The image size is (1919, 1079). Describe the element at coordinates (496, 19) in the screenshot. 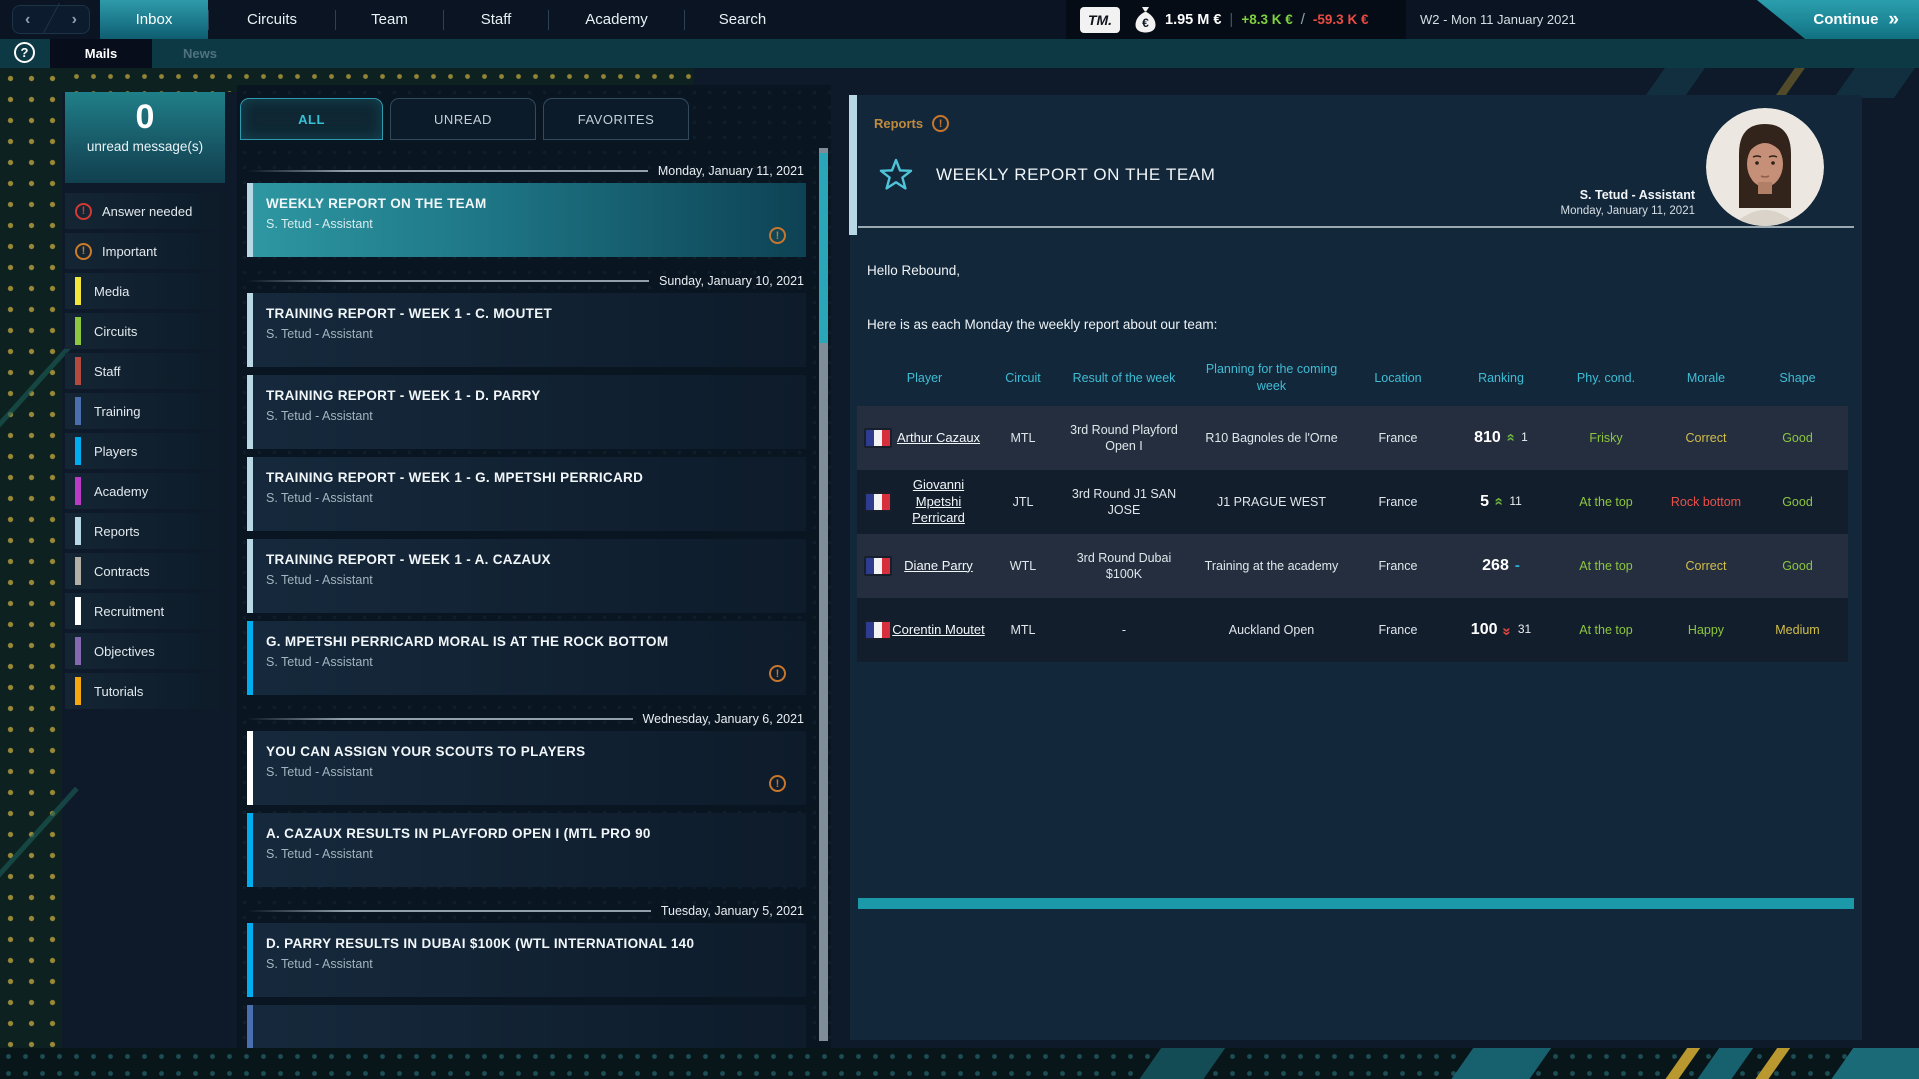

I see `nav-tab-staff: Staff` at that location.